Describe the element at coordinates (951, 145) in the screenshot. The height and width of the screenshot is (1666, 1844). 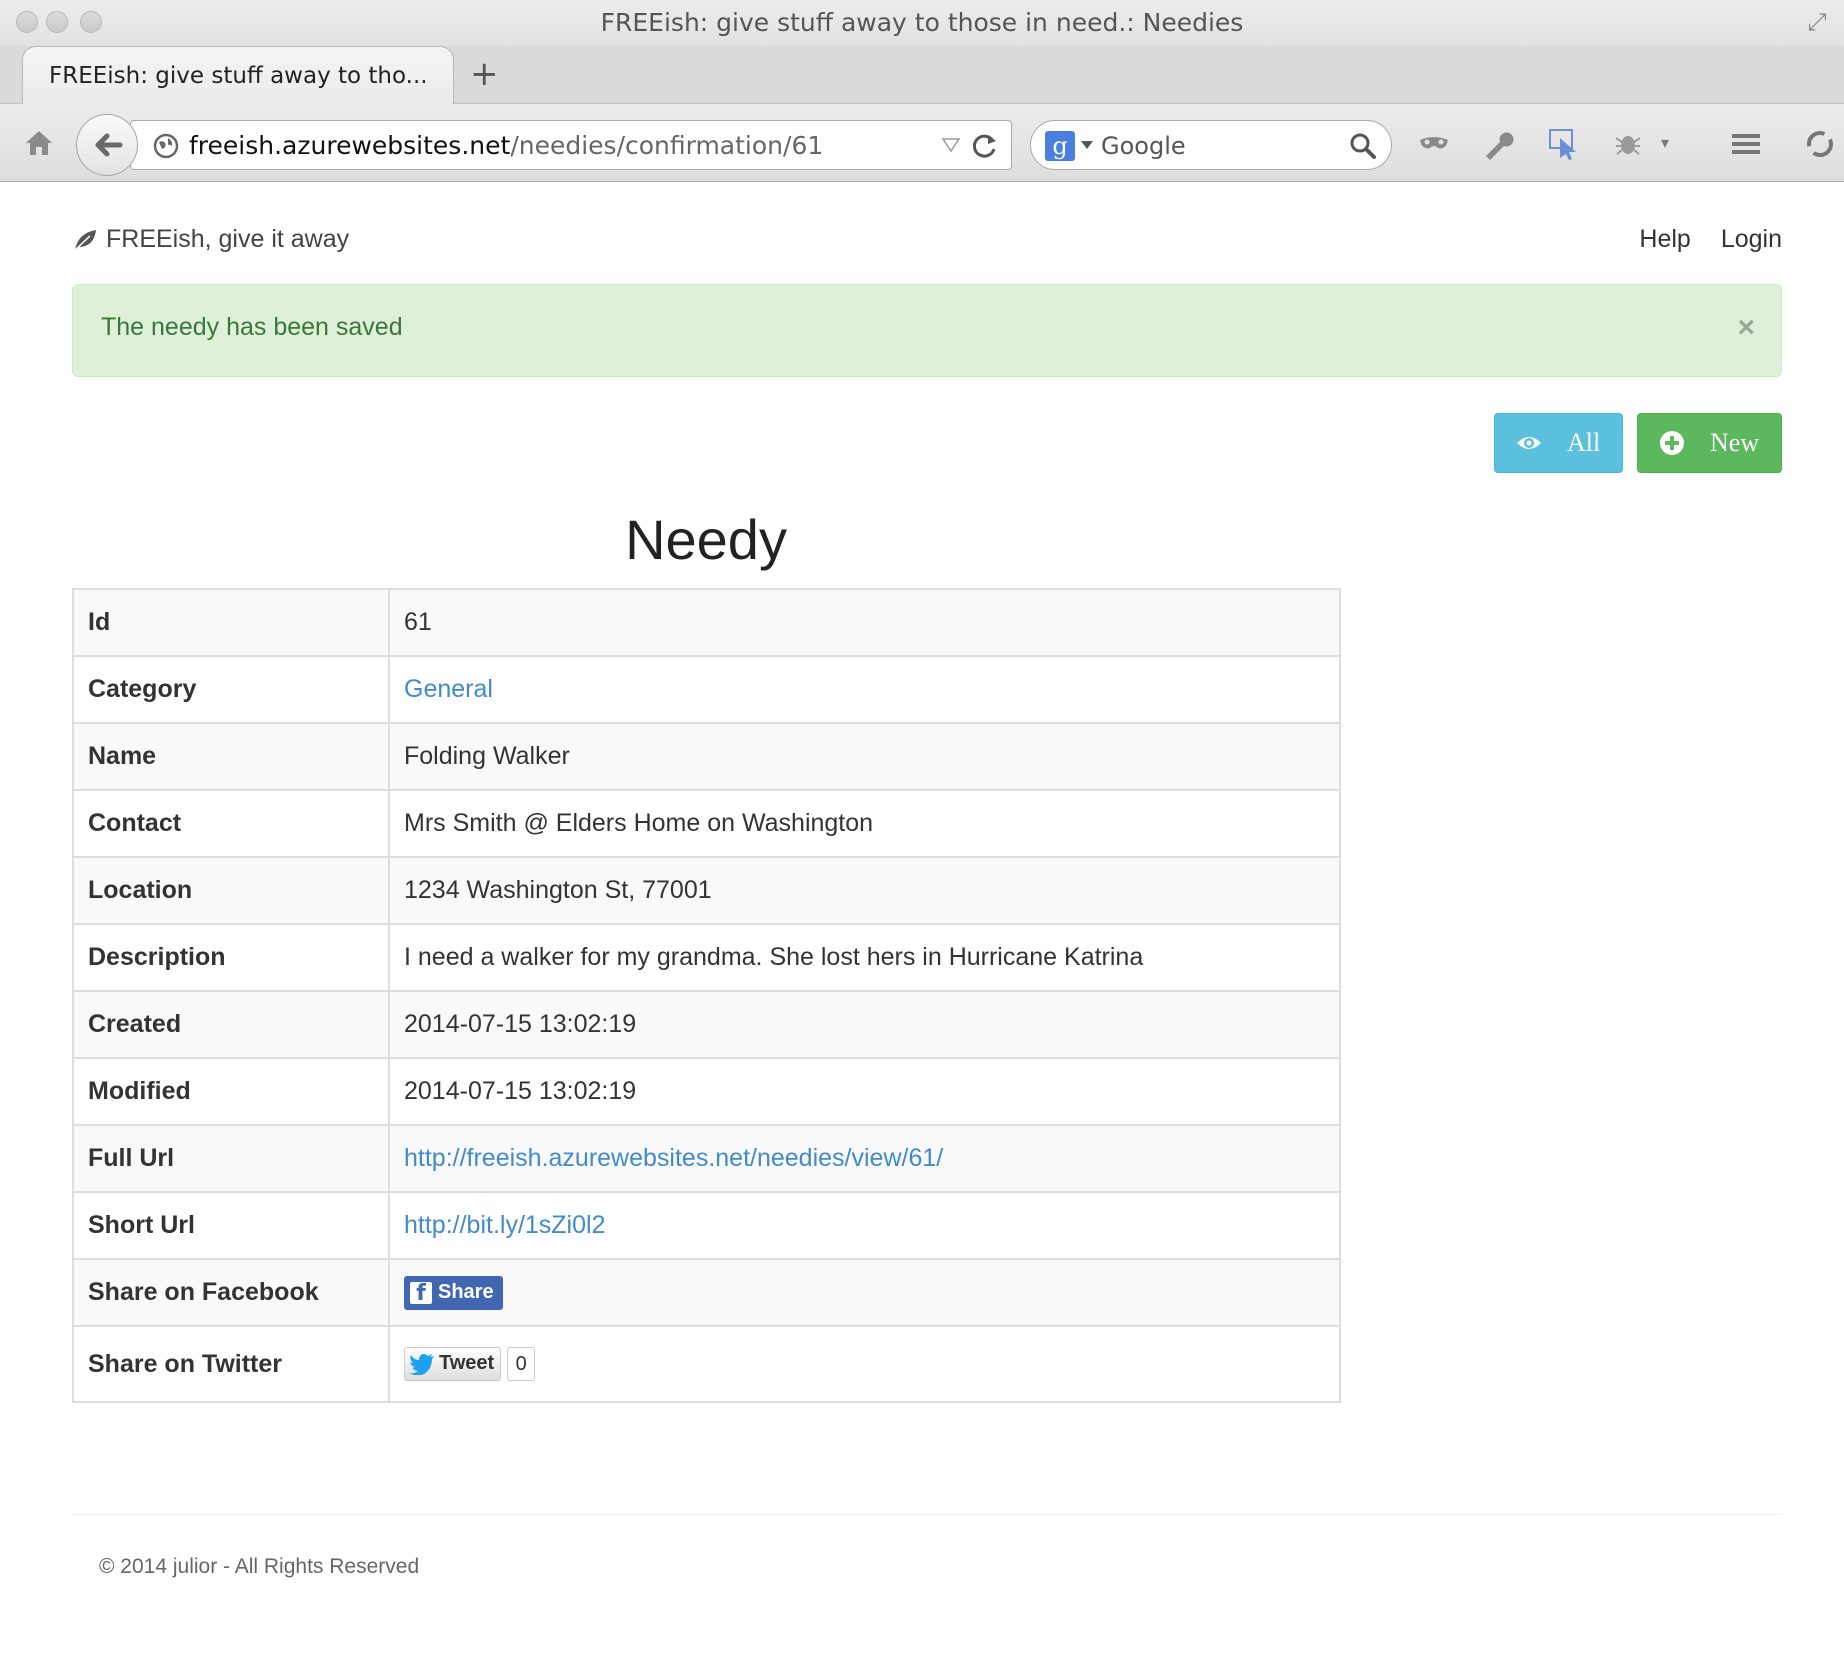
I see `url-history-dropdown-icon` at that location.